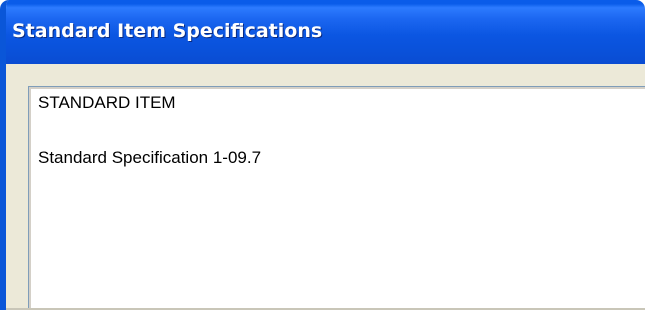  What do you see at coordinates (167, 31) in the screenshot?
I see `window-title: Standard Item Specifications` at bounding box center [167, 31].